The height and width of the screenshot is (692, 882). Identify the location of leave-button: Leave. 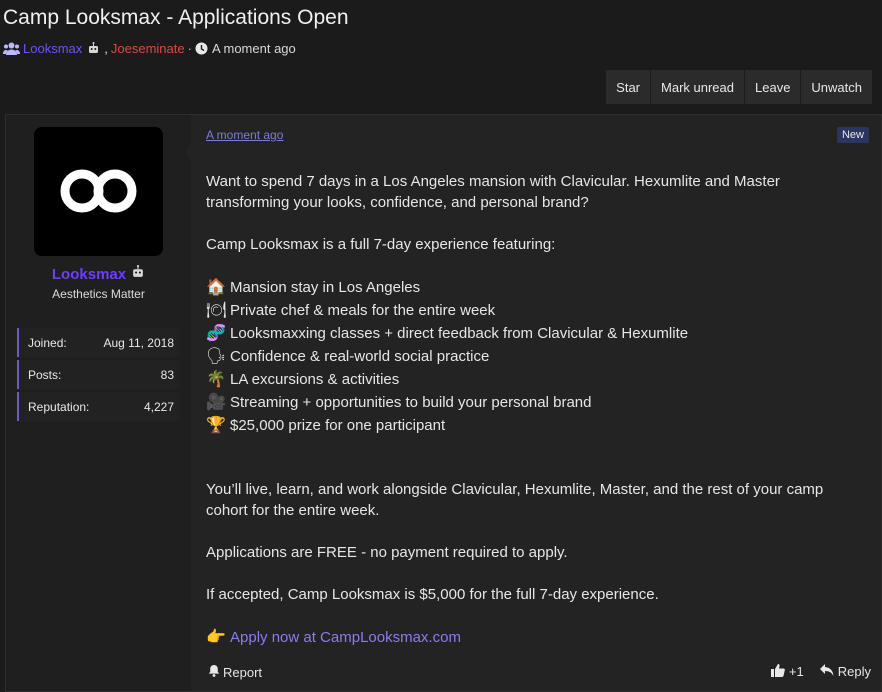
(772, 87).